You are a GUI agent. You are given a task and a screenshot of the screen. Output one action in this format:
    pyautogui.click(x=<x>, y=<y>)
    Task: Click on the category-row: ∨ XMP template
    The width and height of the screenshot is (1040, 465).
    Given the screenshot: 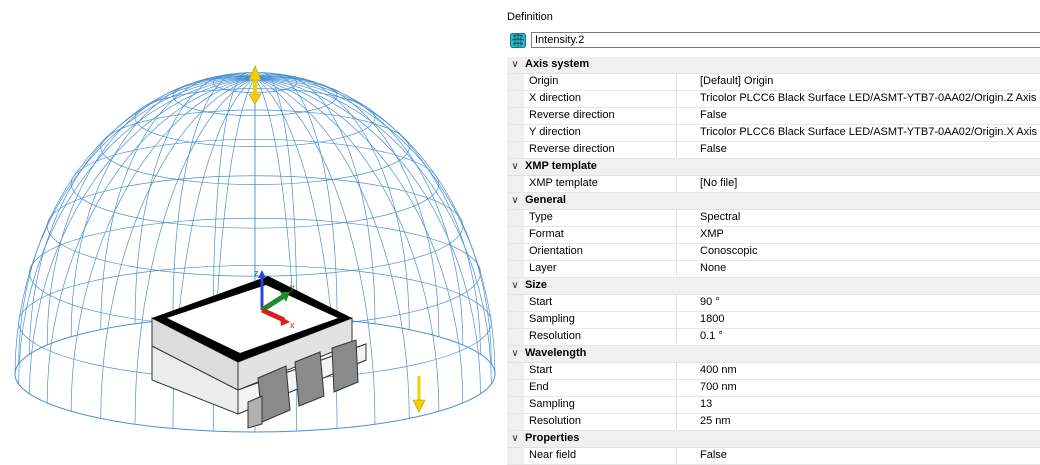 What is the action you would take?
    pyautogui.click(x=773, y=167)
    